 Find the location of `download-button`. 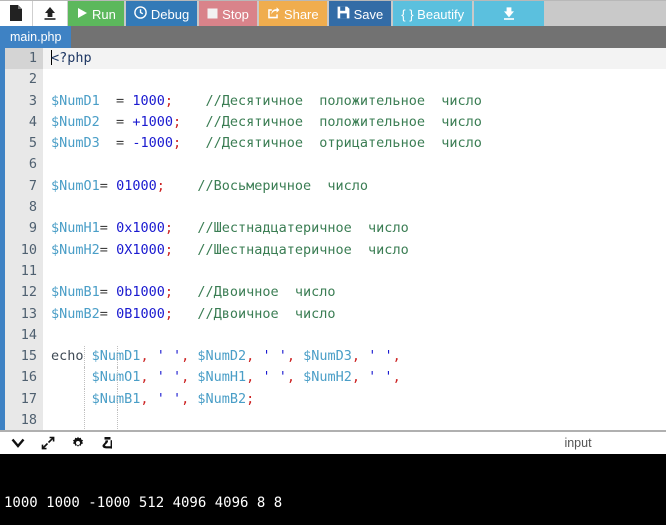

download-button is located at coordinates (510, 14).